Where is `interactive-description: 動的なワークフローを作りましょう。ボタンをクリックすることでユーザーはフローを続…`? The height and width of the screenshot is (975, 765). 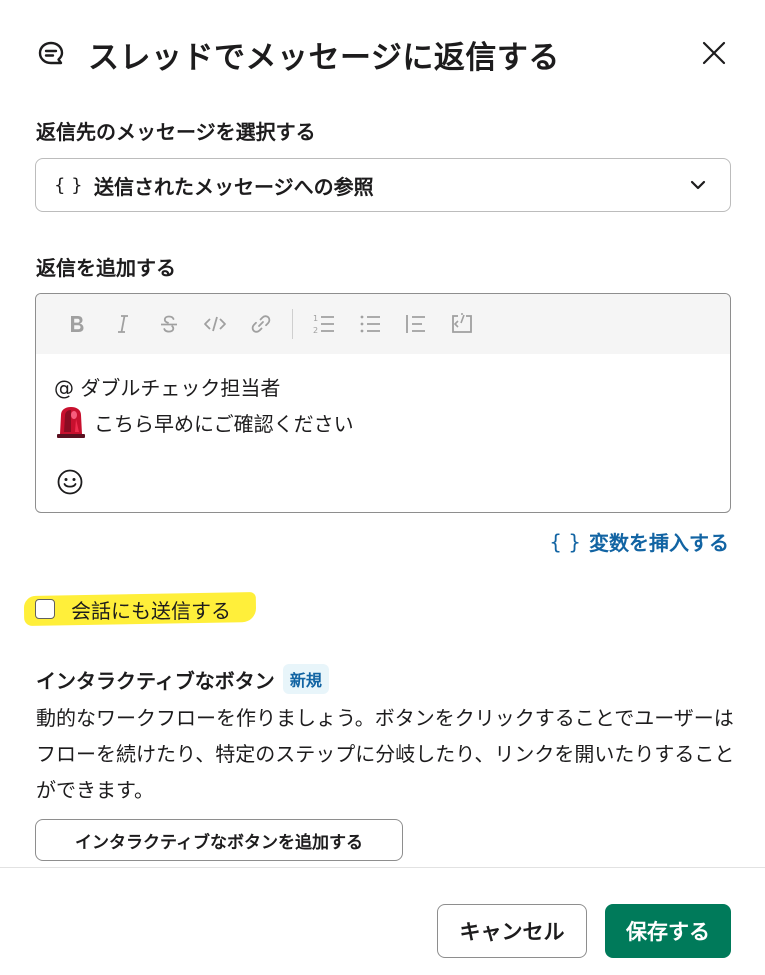
interactive-description: 動的なワークフローを作りましょう。ボタンをクリックすることでユーザーはフローを続… is located at coordinates (385, 754).